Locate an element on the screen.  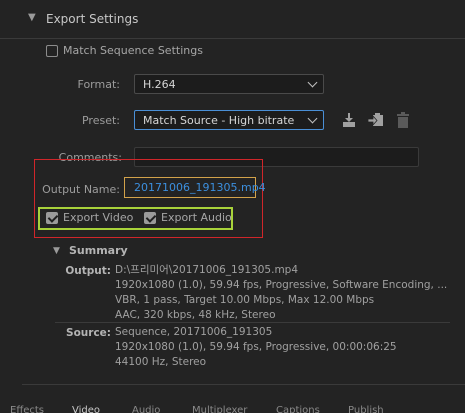
preset-dropdown: Match Source - High bitrate is located at coordinates (229, 120).